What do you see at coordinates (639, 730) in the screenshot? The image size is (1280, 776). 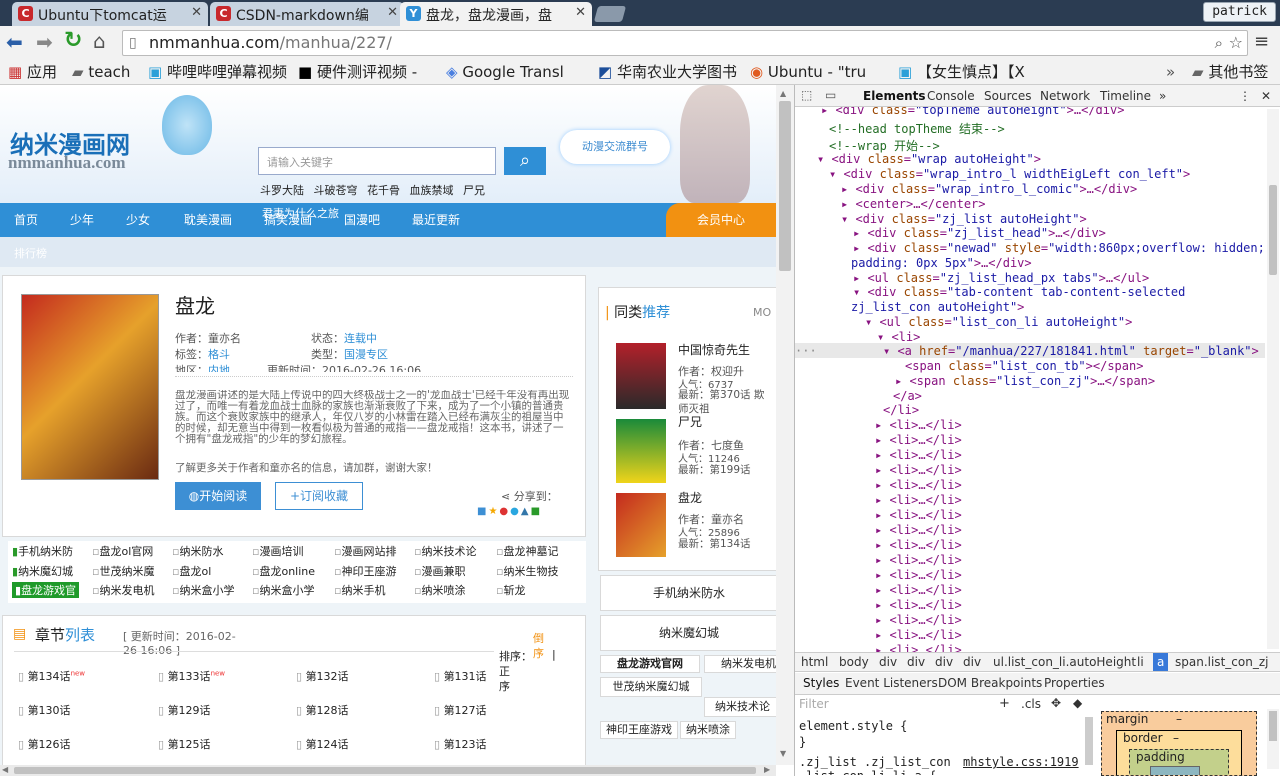 I see `ad-link: 神印王座游戏` at bounding box center [639, 730].